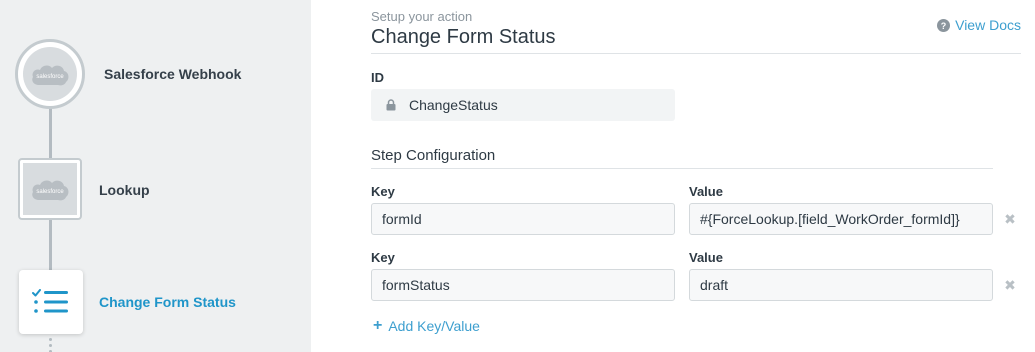 Image resolution: width=1035 pixels, height=352 pixels. I want to click on id-field: ChangeStatus, so click(523, 105).